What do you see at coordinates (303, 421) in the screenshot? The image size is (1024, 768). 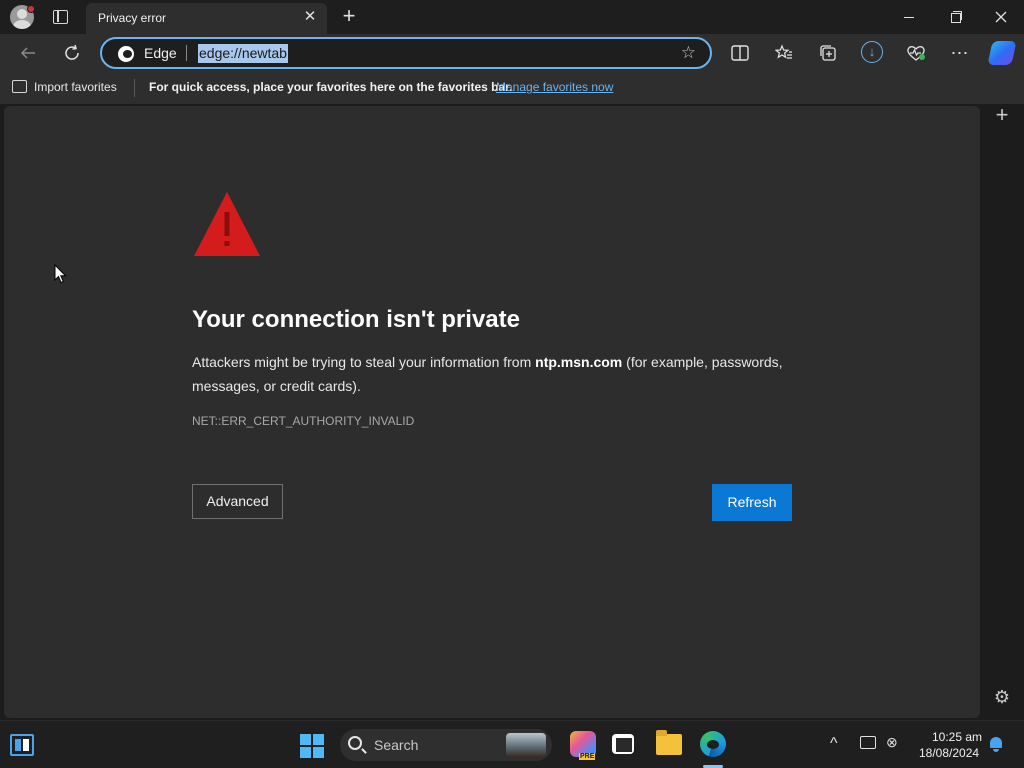 I see `error-code: NET::ERR_CERT_AUTHORITY_INVALID` at bounding box center [303, 421].